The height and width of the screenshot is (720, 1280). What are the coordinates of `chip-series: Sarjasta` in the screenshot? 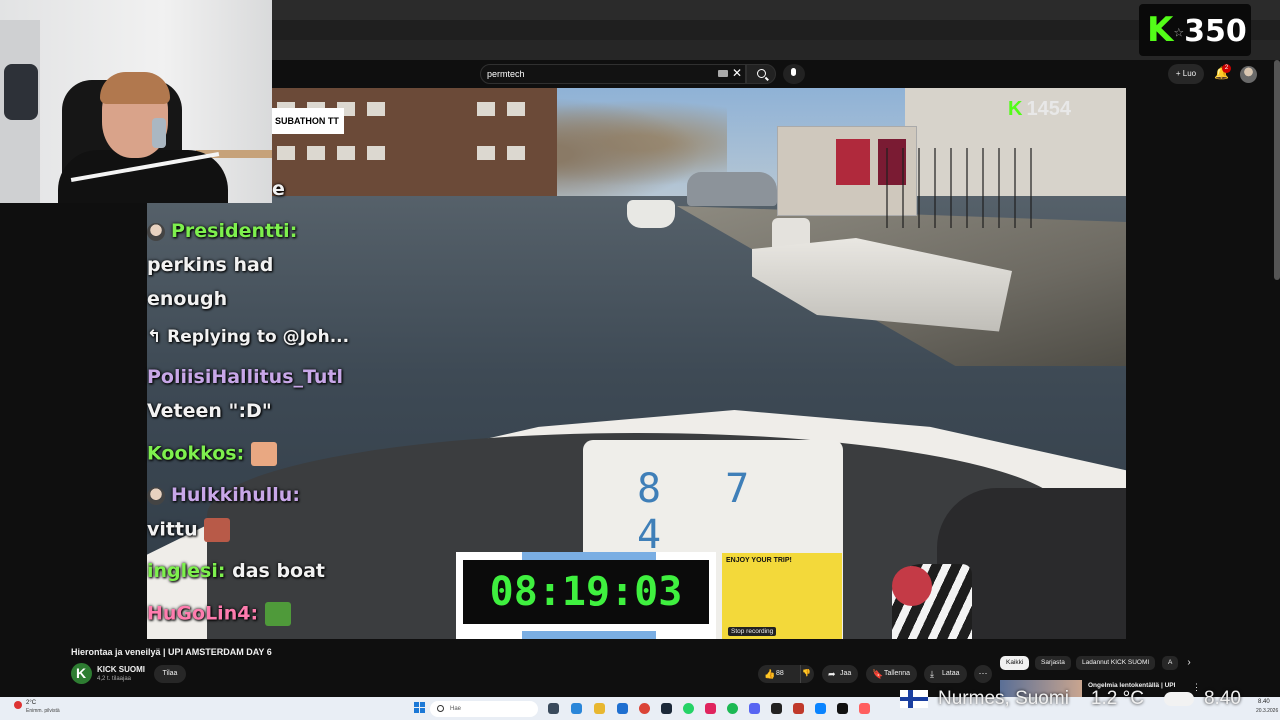 It's located at (1053, 663).